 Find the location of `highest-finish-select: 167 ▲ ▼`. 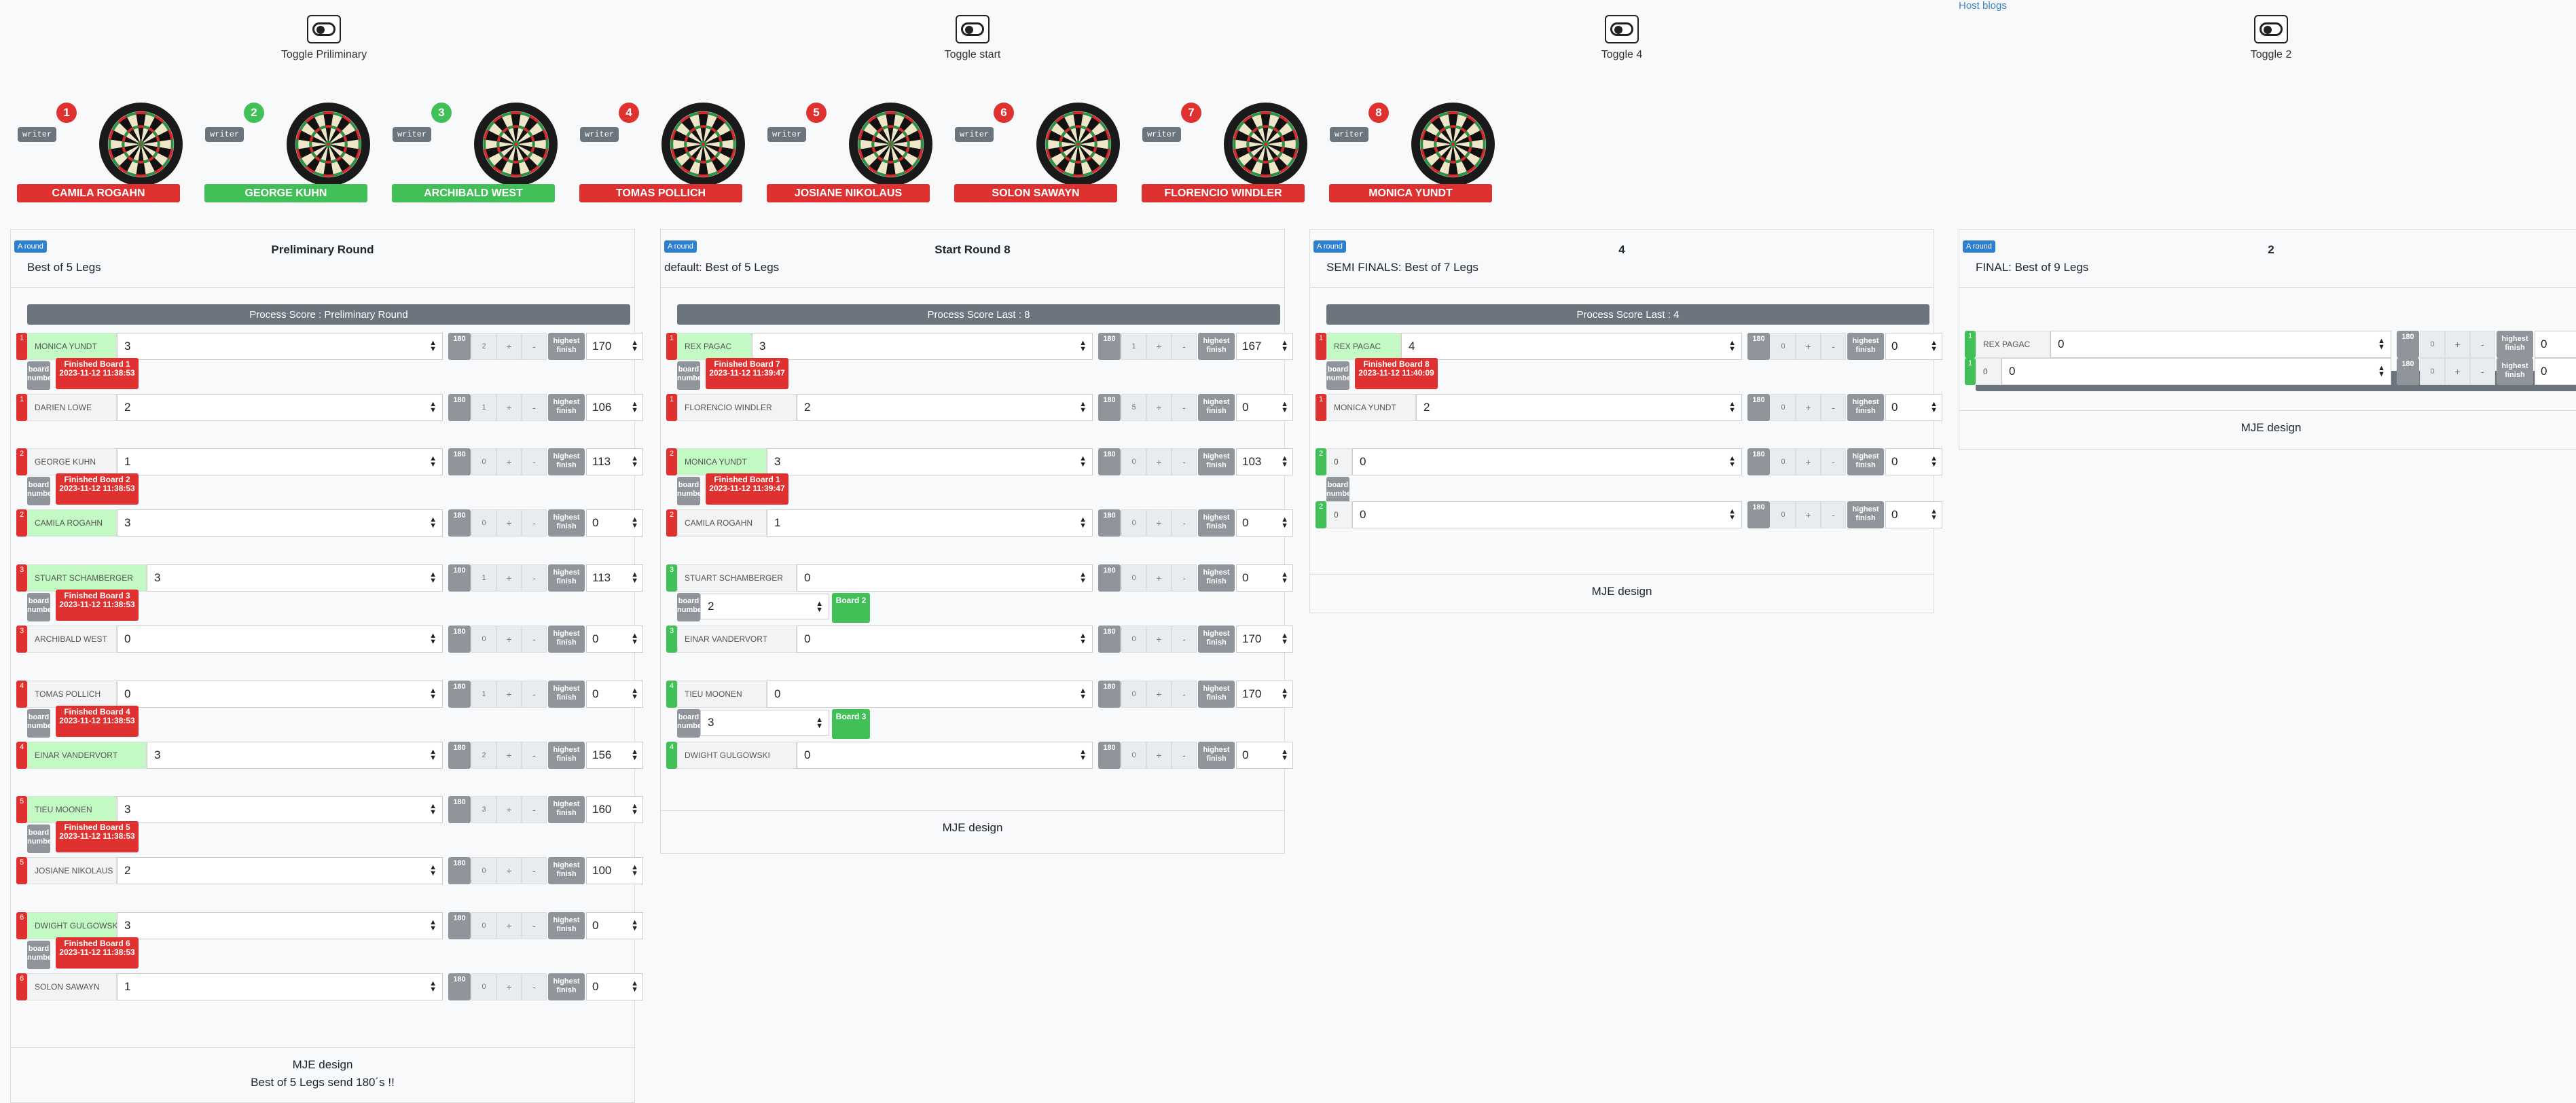

highest-finish-select: 167 ▲ ▼ is located at coordinates (1264, 346).